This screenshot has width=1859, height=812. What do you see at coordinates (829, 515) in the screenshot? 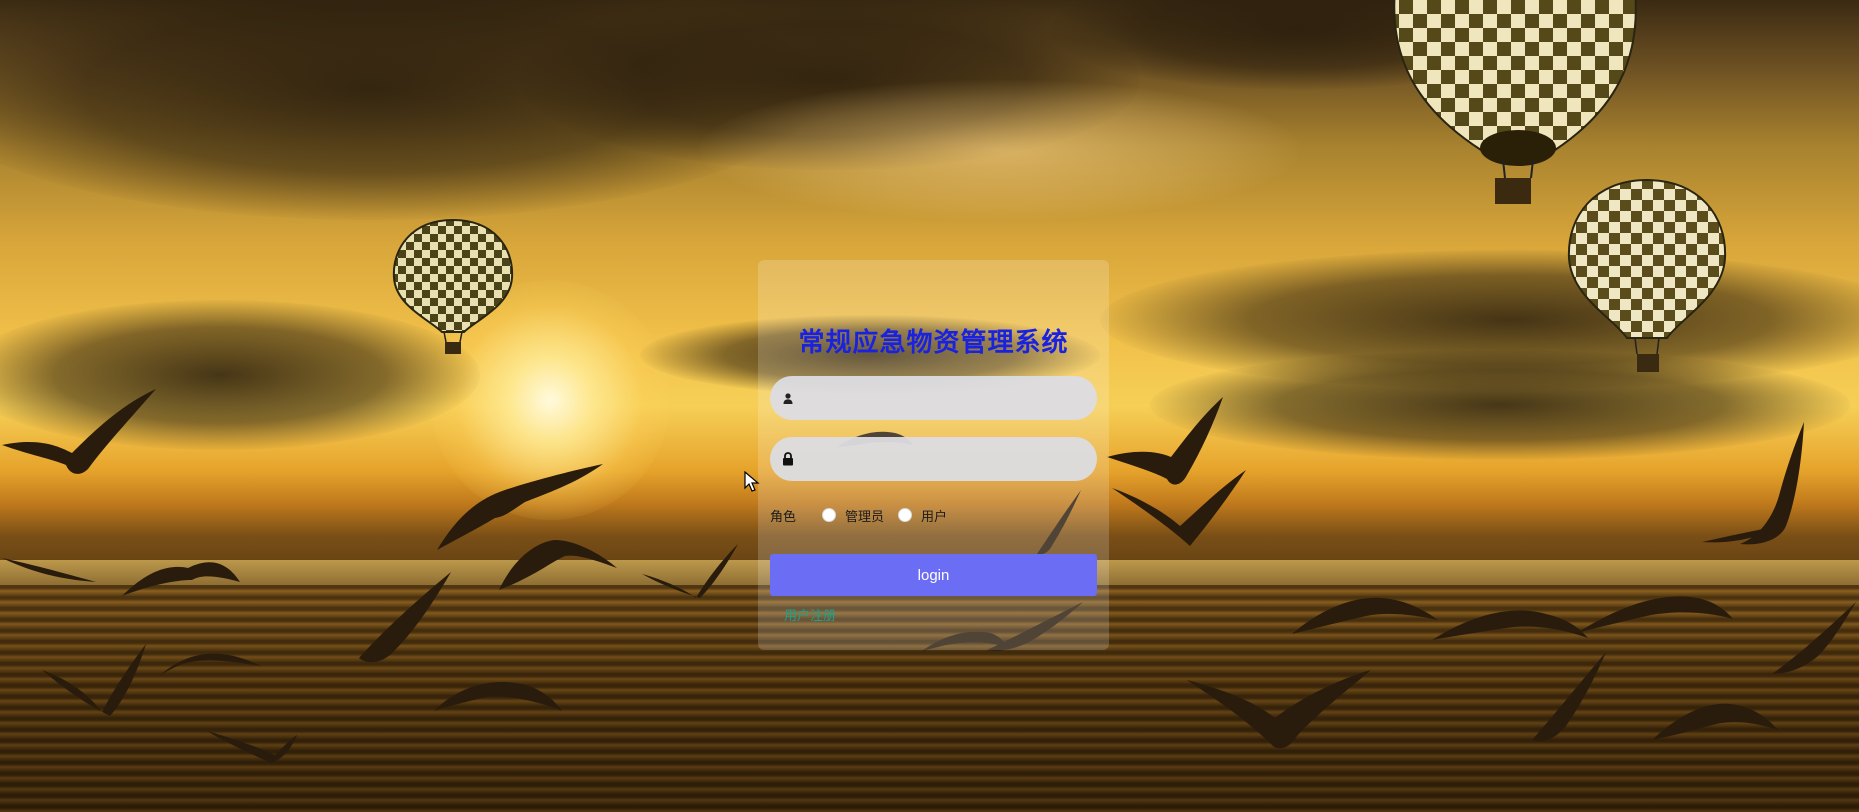
I see `role-radio-admin` at bounding box center [829, 515].